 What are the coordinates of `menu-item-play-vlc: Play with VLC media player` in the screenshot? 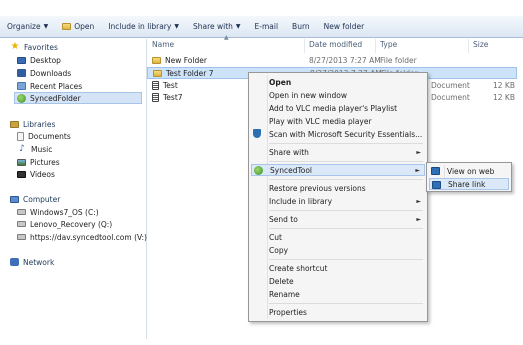 It's located at (338, 121).